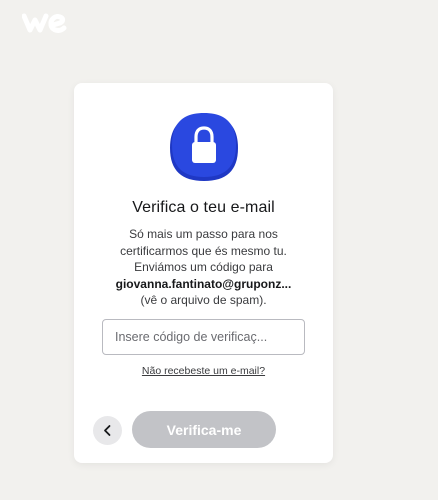 The height and width of the screenshot is (500, 438). I want to click on lock-icon, so click(204, 147).